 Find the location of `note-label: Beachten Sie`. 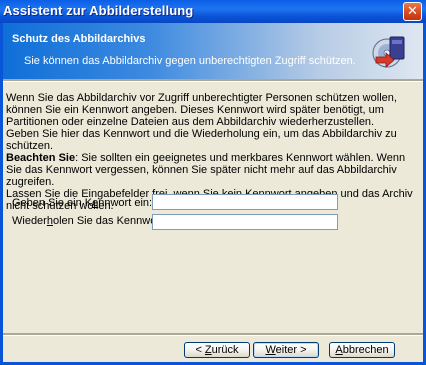

note-label: Beachten Sie is located at coordinates (41, 158).